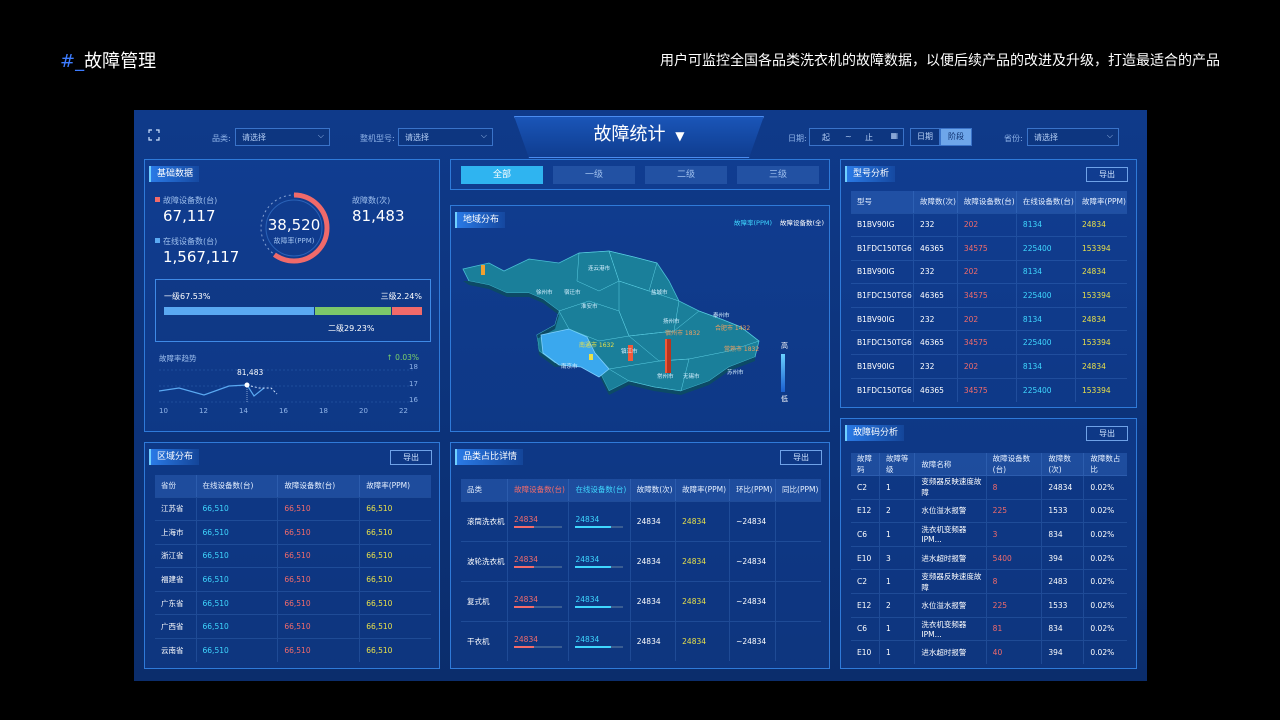 Image resolution: width=1280 pixels, height=720 pixels. Describe the element at coordinates (1013, 628) in the screenshot. I see `faultcode-cell: 81` at that location.